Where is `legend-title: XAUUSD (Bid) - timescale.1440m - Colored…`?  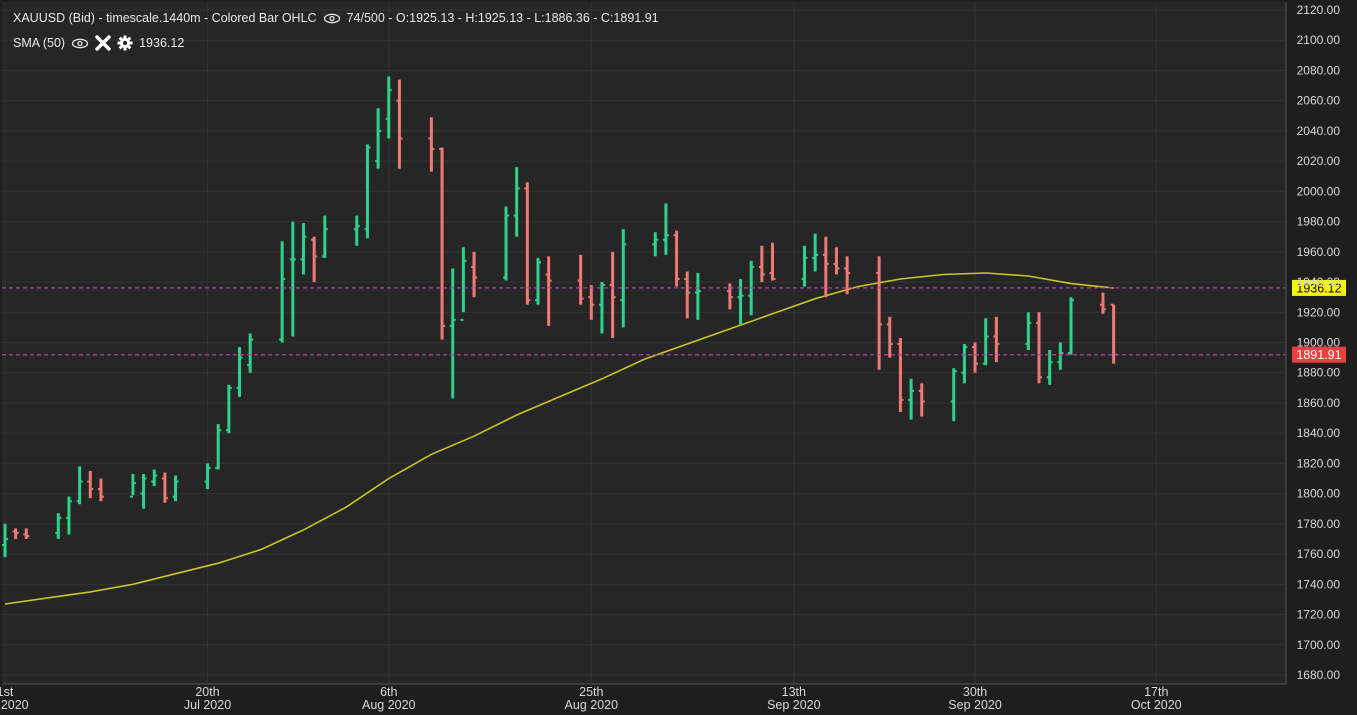 legend-title: XAUUSD (Bid) - timescale.1440m - Colored… is located at coordinates (165, 18).